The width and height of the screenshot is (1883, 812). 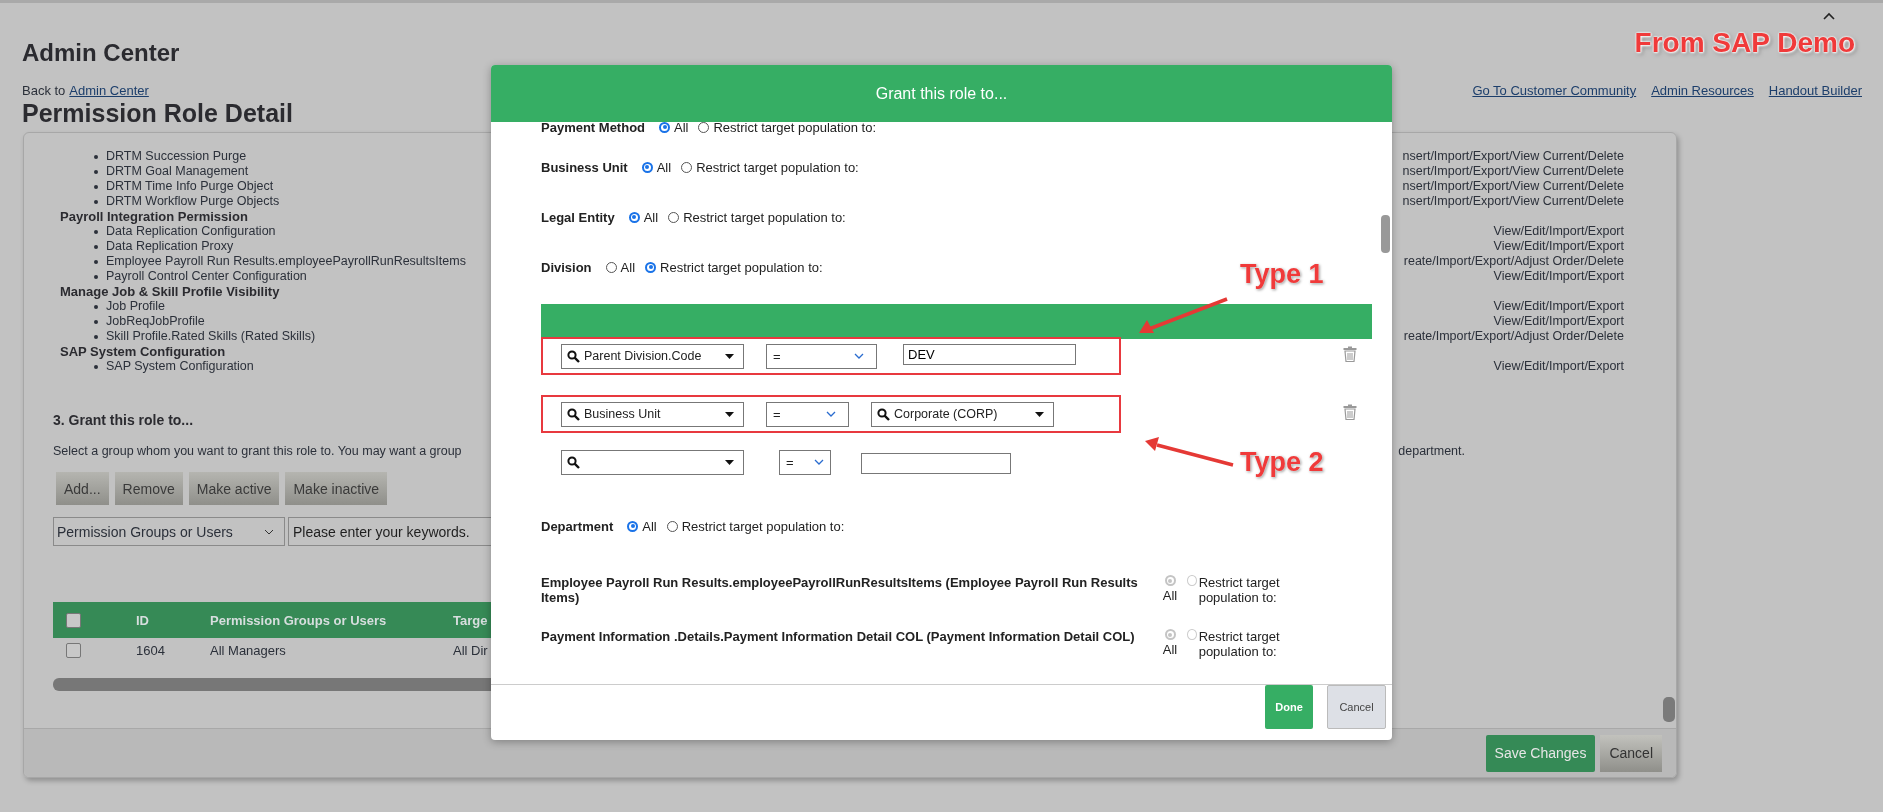 I want to click on header-link: Handout Builder, so click(x=1815, y=90).